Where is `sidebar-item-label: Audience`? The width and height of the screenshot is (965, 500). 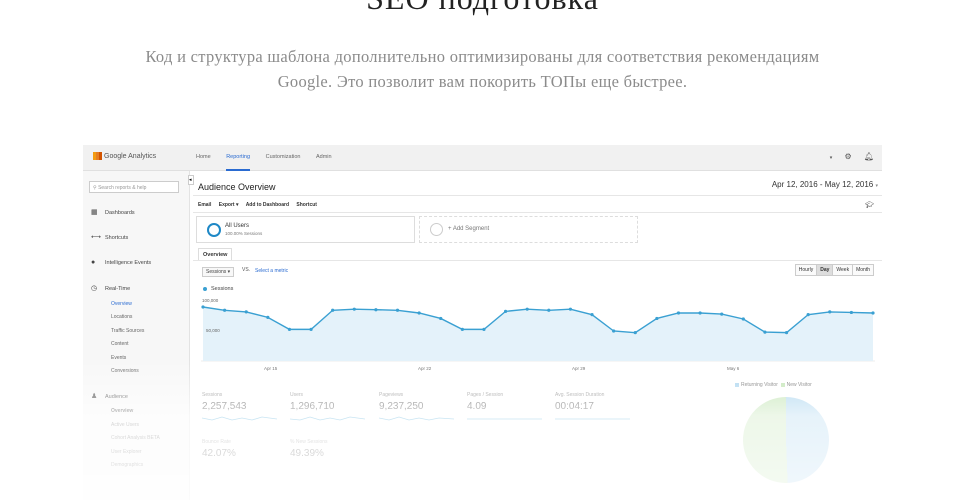 sidebar-item-label: Audience is located at coordinates (116, 397).